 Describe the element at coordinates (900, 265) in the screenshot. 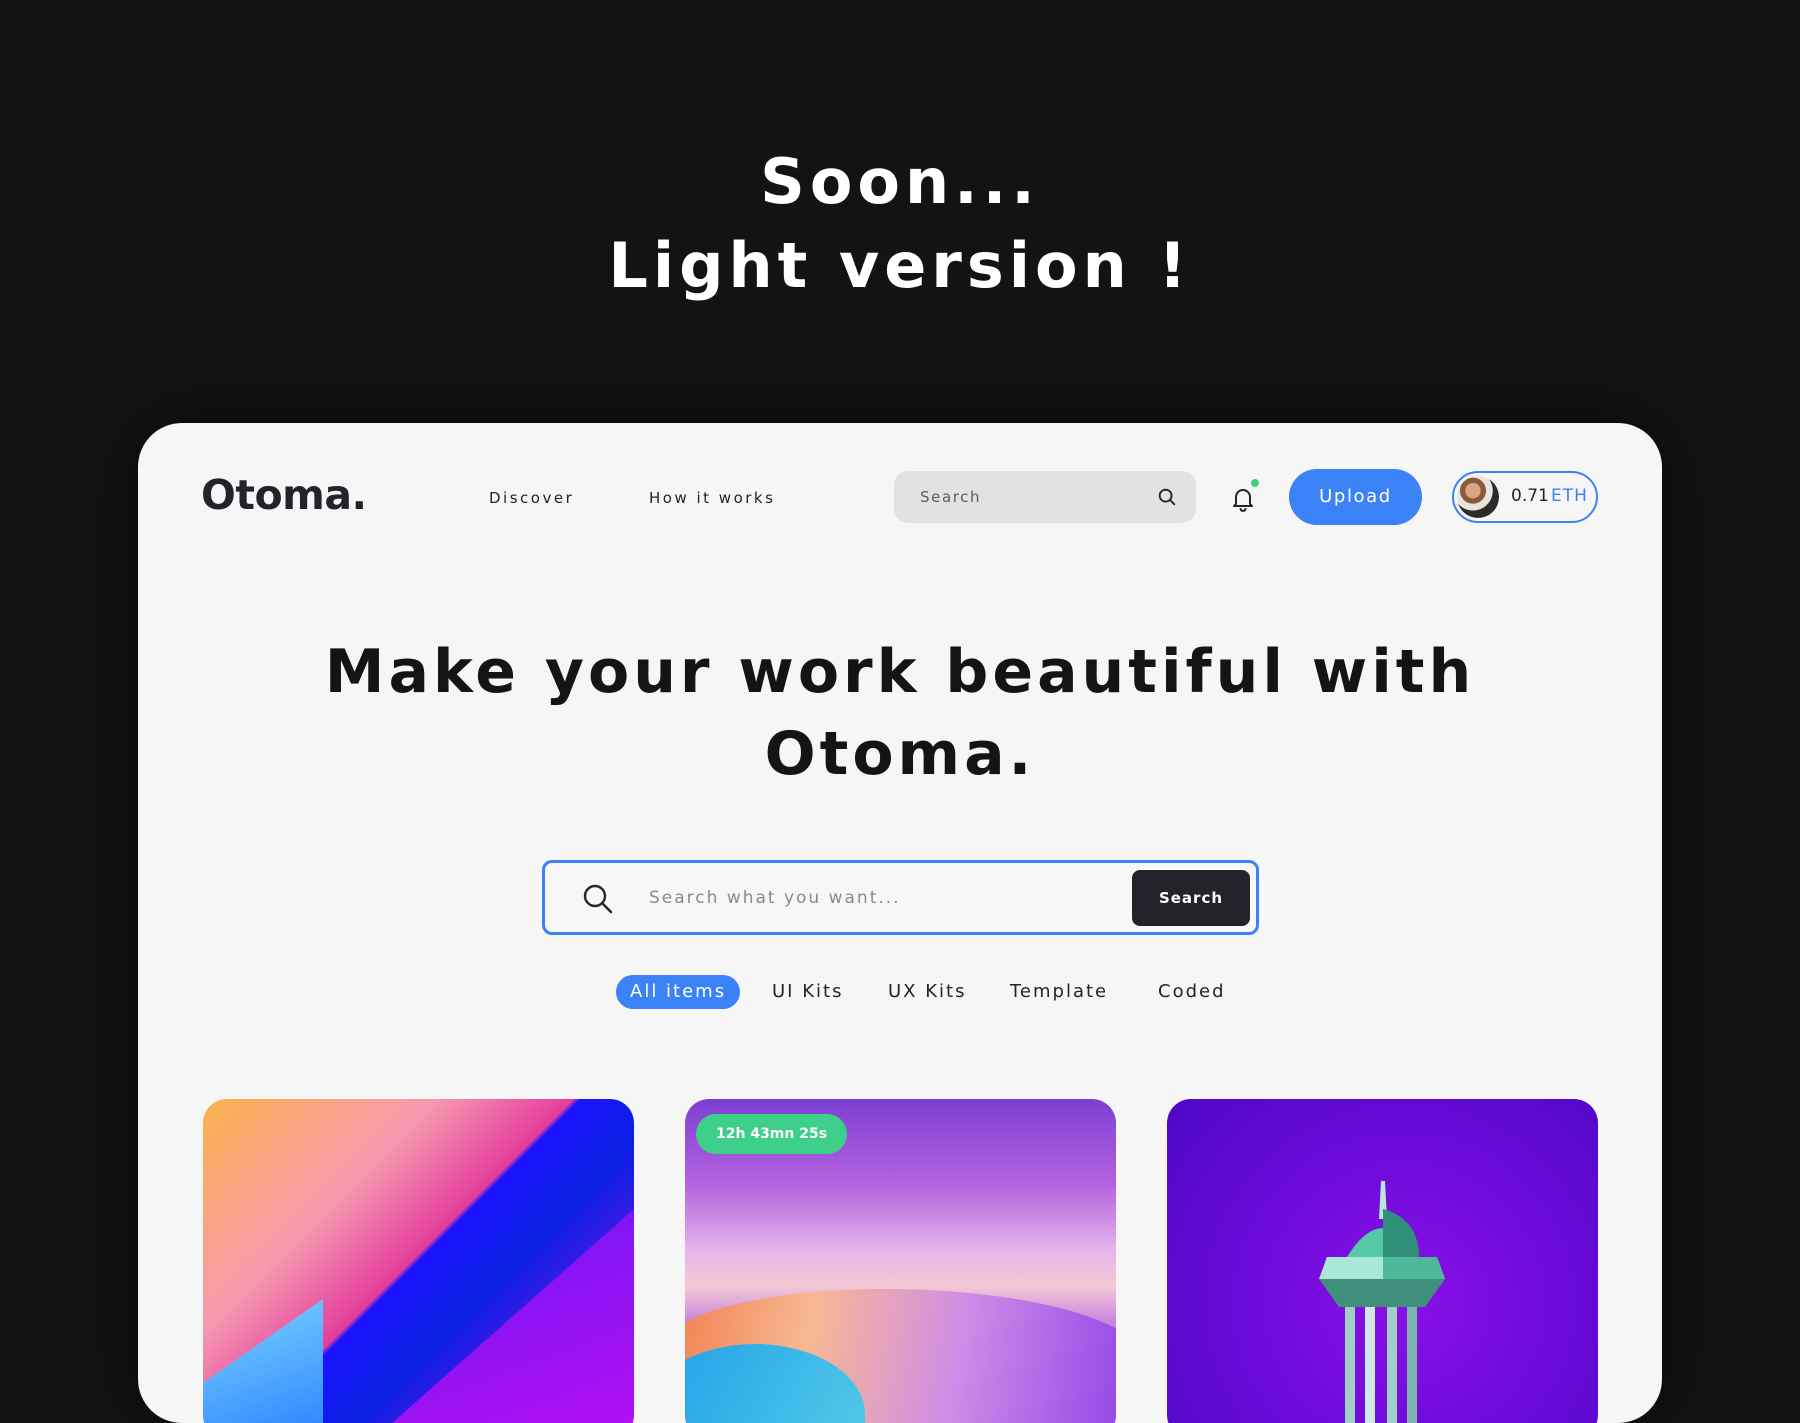

I see `promo-line-2: Light version !` at that location.